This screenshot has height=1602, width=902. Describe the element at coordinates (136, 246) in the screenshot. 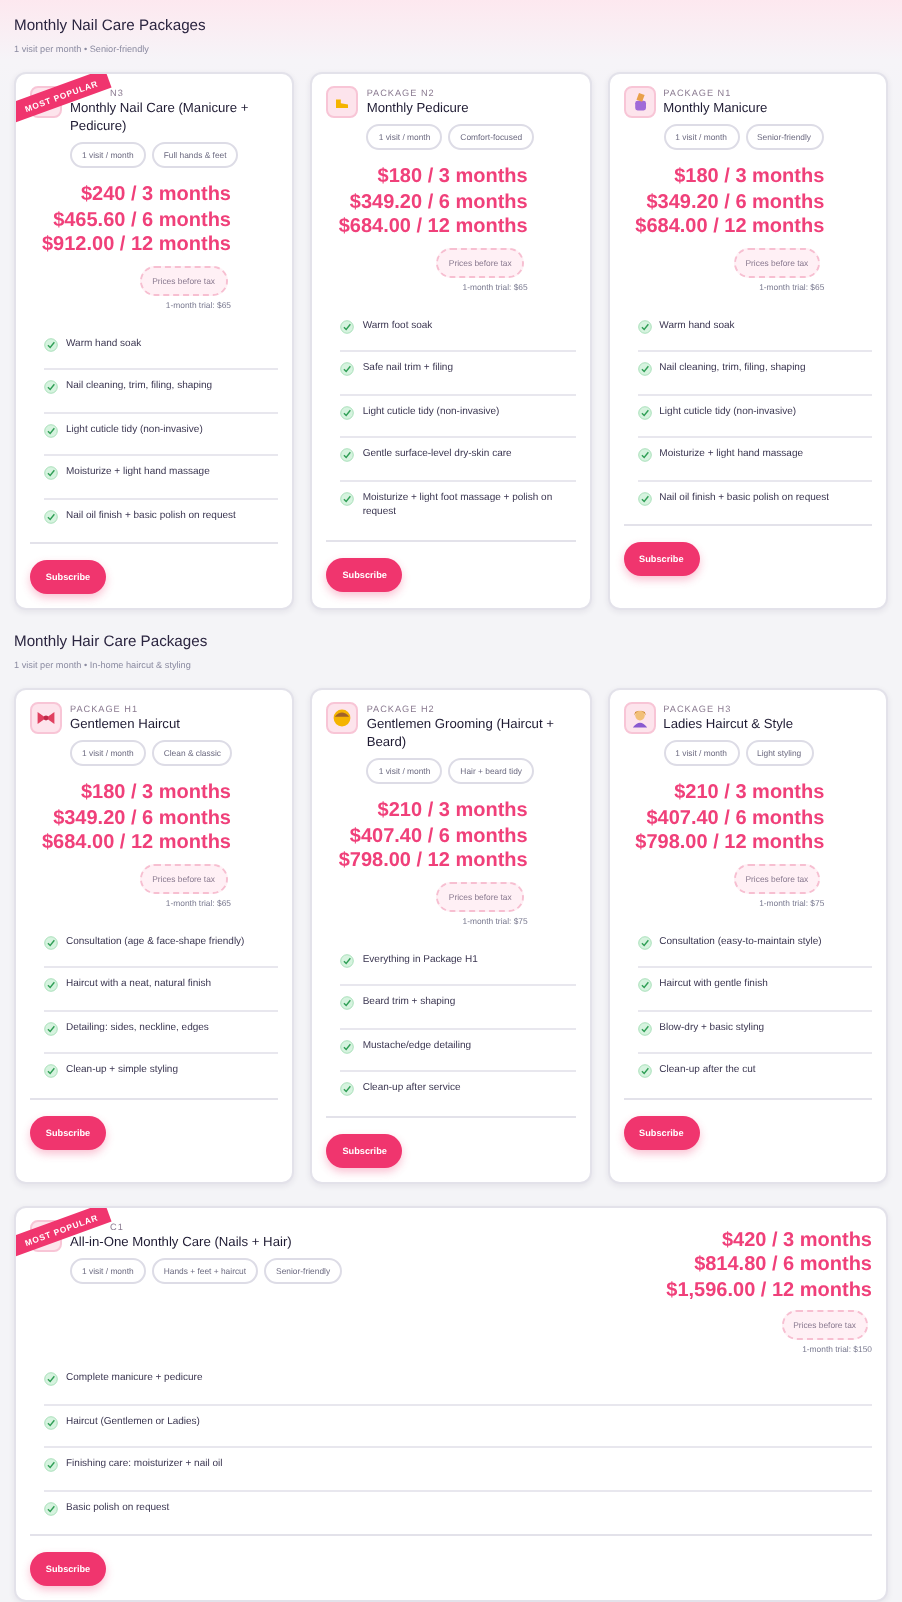

I see `price-text: $912.00 / 12 months` at that location.